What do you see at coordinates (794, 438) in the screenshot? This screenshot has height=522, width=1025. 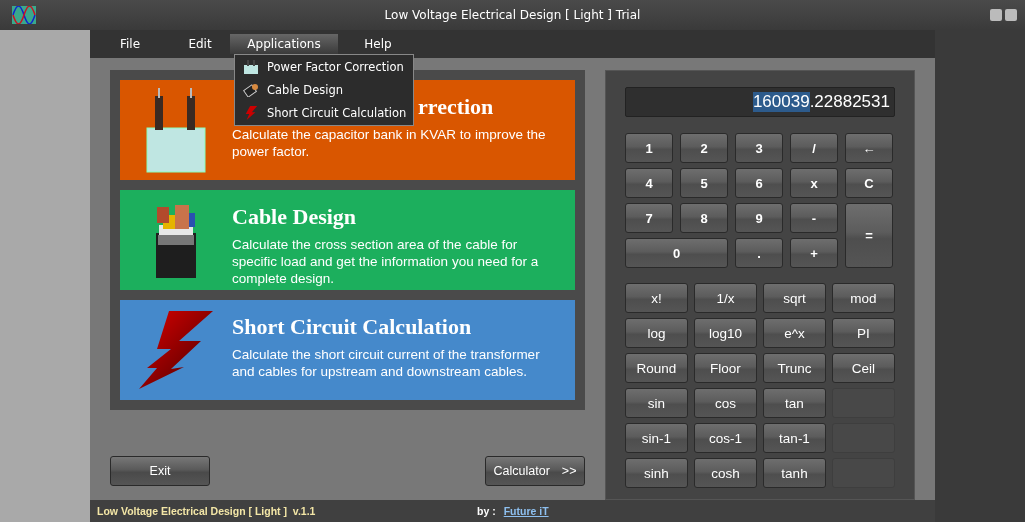 I see `calculator-key: tan-1` at bounding box center [794, 438].